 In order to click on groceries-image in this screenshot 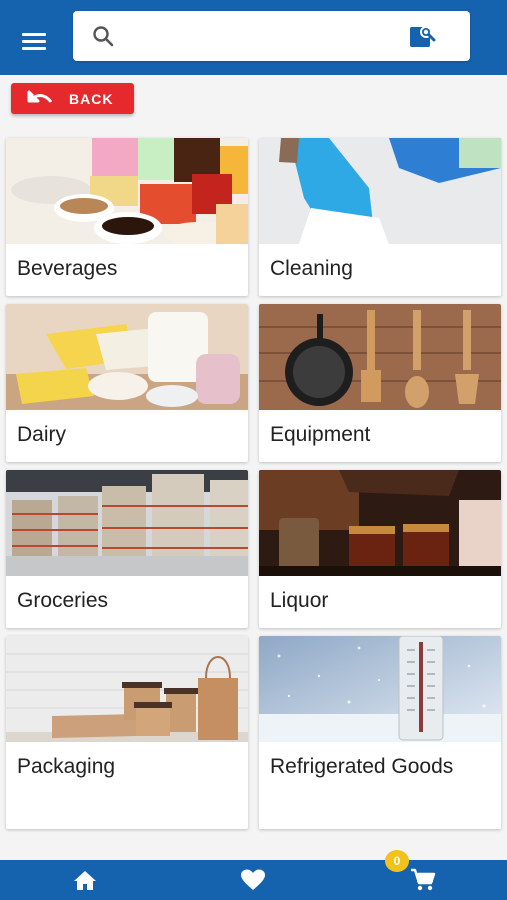, I will do `click(127, 523)`.